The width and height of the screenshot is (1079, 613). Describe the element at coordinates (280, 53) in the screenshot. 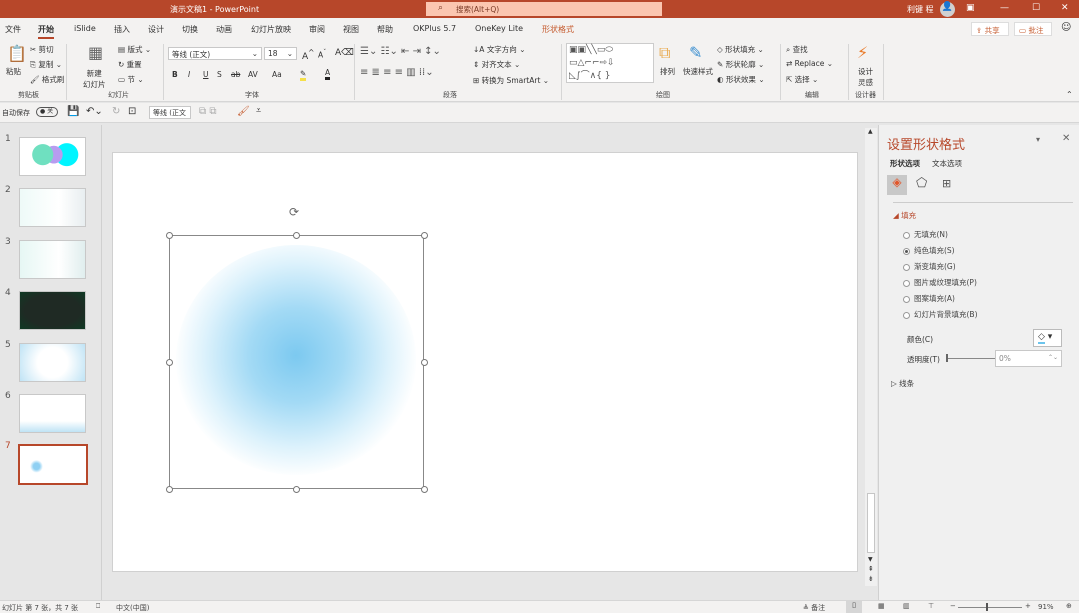

I see `font-size-select: 18 ⌄` at that location.